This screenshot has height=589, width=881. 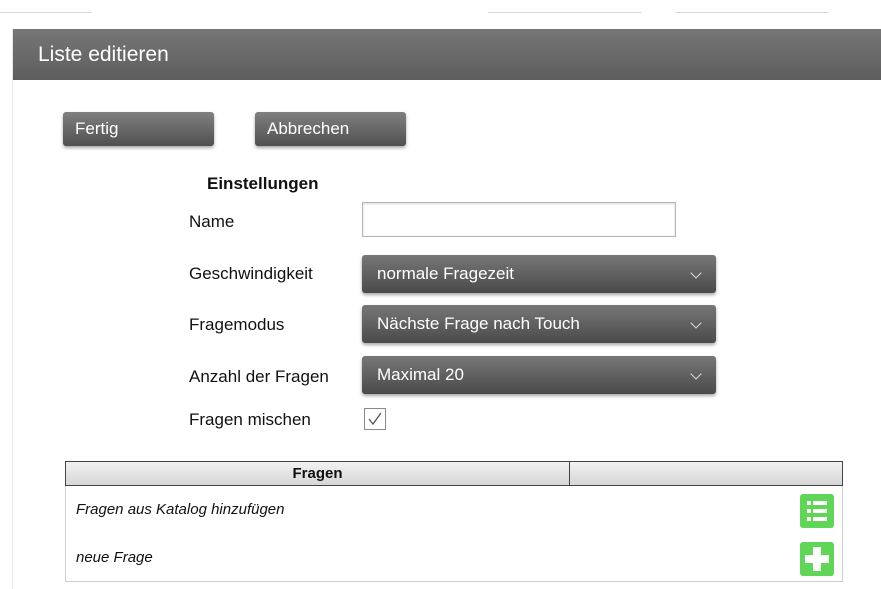 I want to click on add-from-catalog-button, so click(x=817, y=511).